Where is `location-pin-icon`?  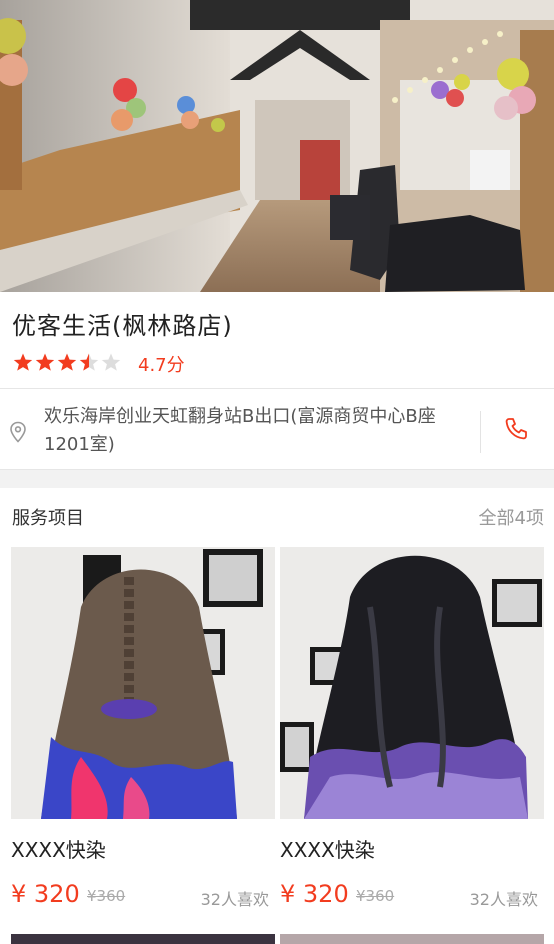
location-pin-icon is located at coordinates (18, 432).